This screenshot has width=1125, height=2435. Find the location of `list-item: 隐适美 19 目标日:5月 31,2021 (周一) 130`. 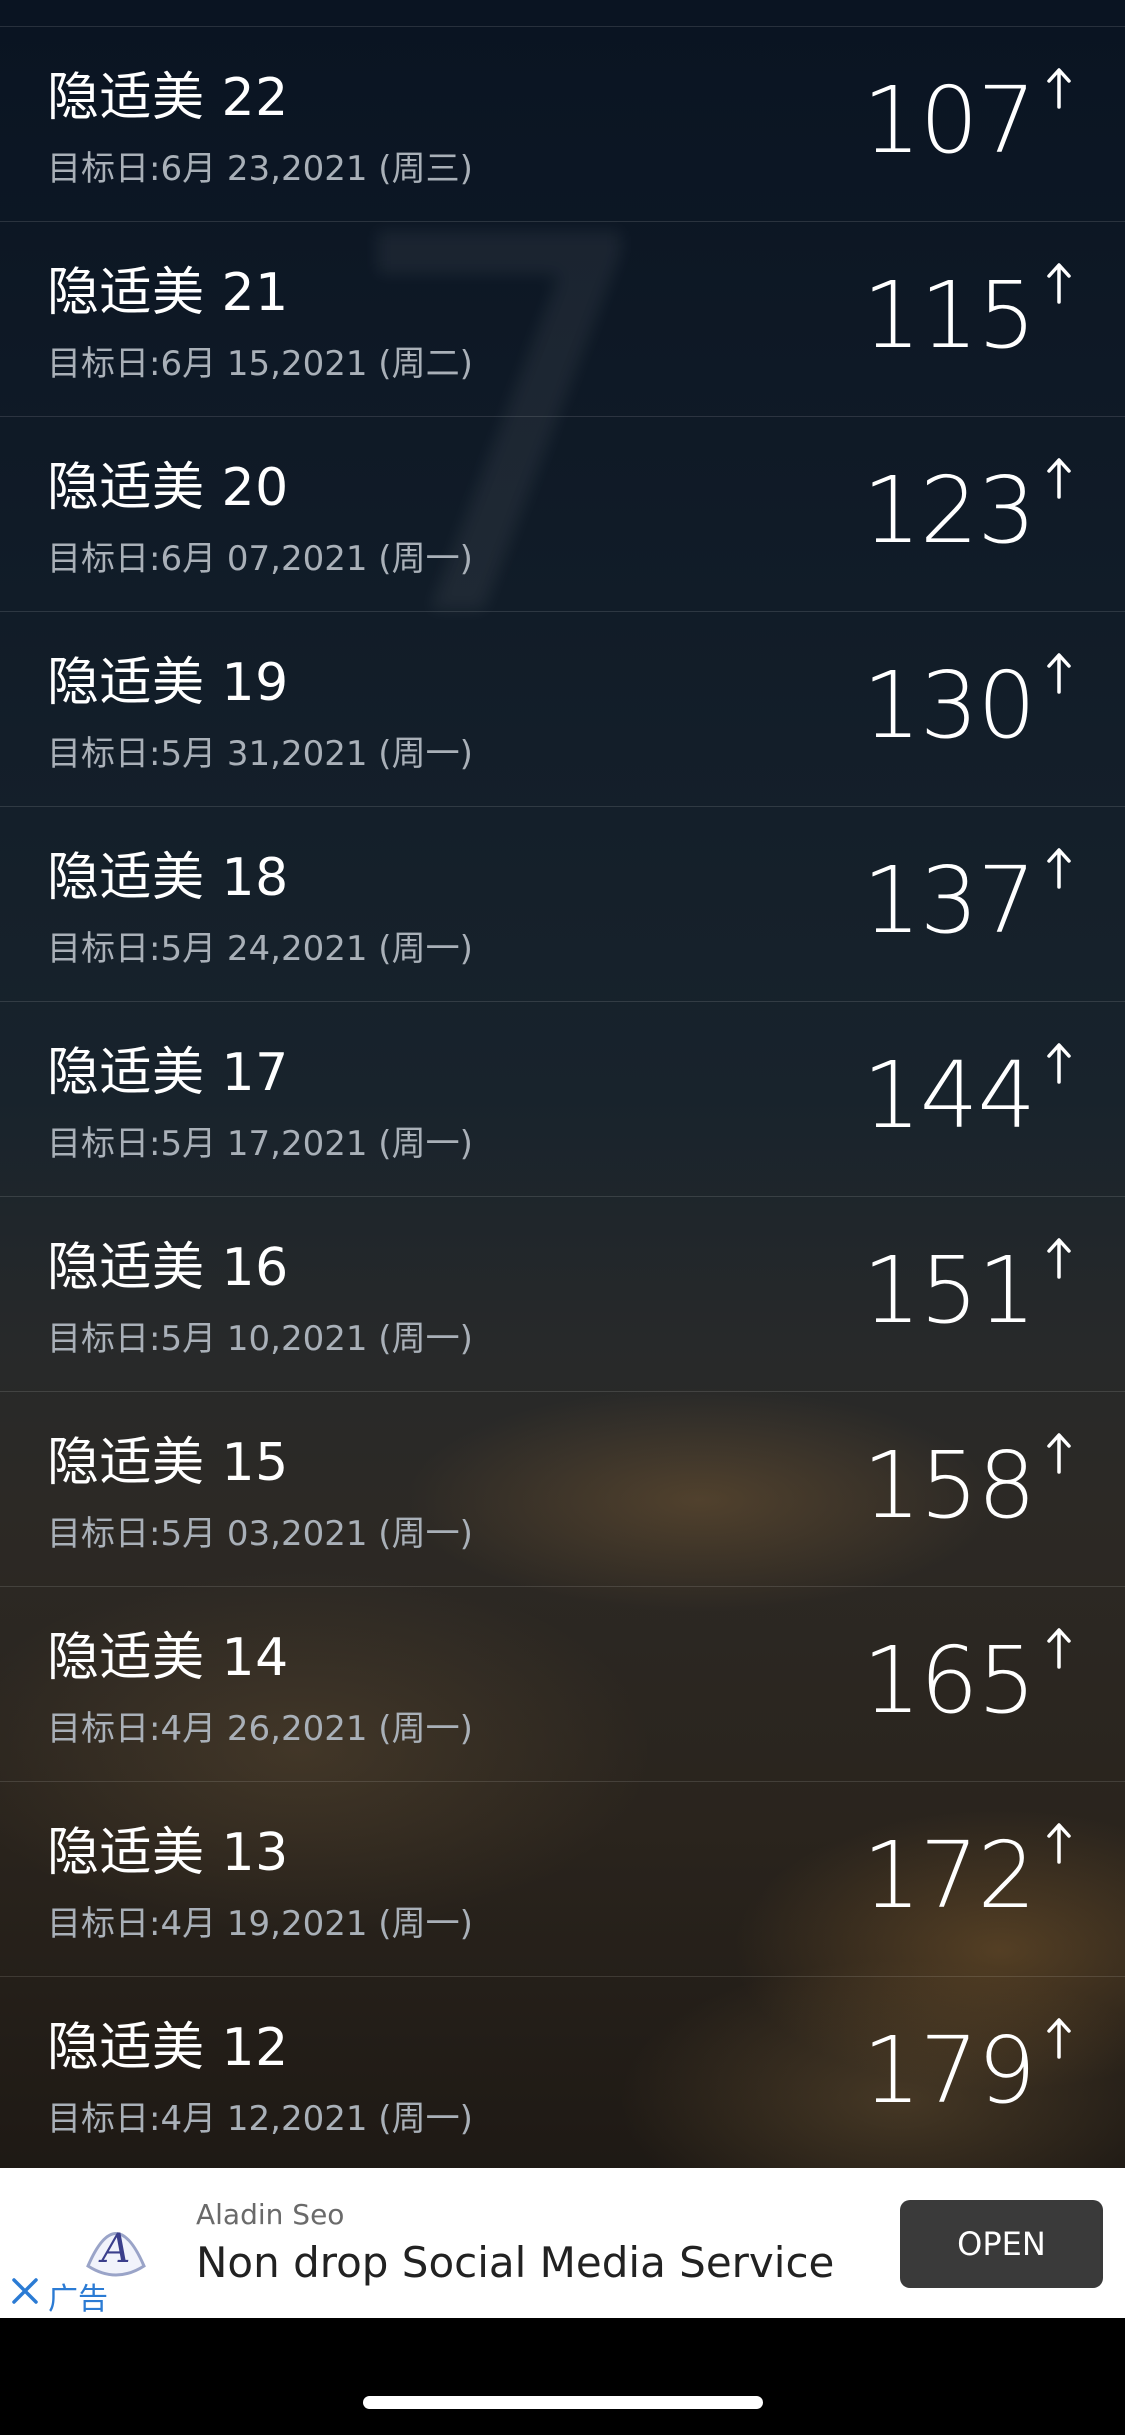

list-item: 隐适美 19 目标日:5月 31,2021 (周一) 130 is located at coordinates (562, 709).